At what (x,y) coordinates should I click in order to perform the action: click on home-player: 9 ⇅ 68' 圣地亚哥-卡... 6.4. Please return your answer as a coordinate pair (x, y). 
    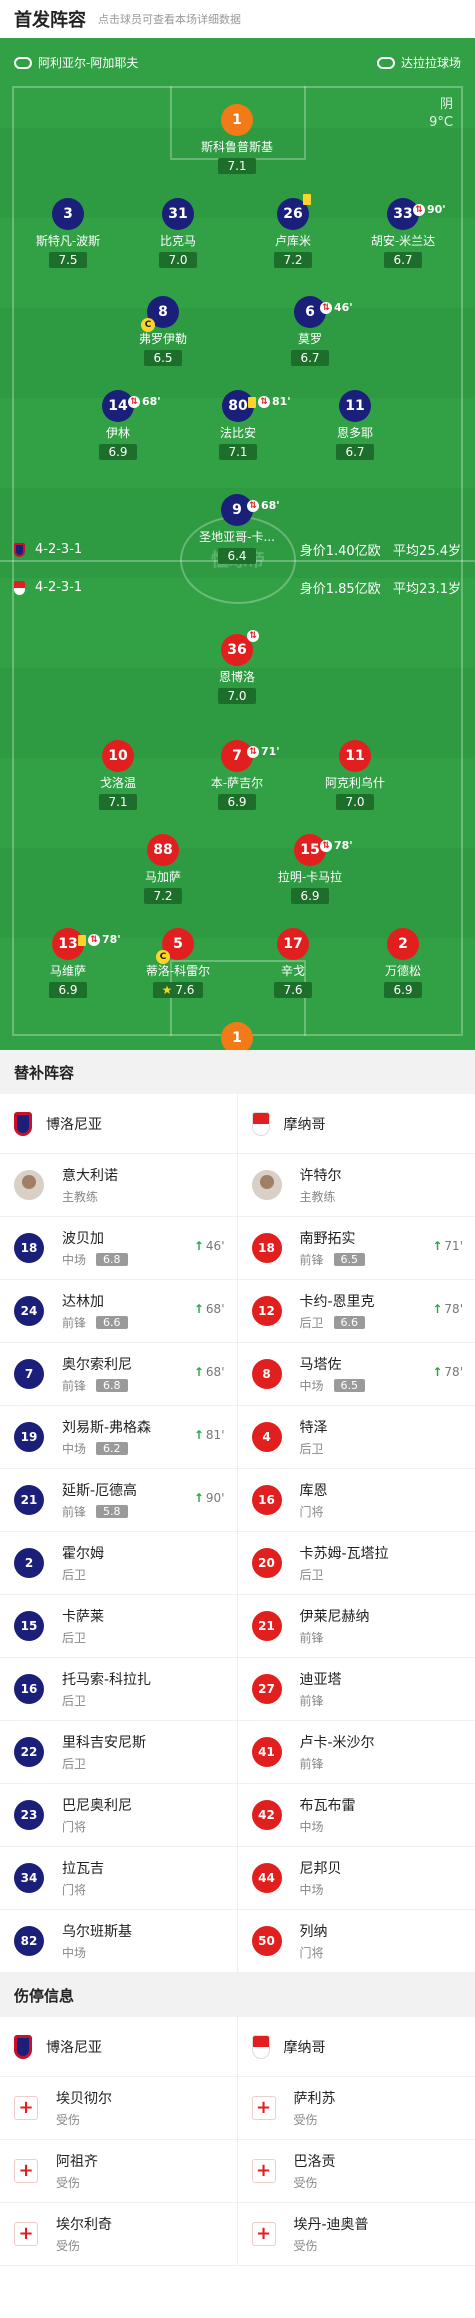
    Looking at the image, I should click on (237, 529).